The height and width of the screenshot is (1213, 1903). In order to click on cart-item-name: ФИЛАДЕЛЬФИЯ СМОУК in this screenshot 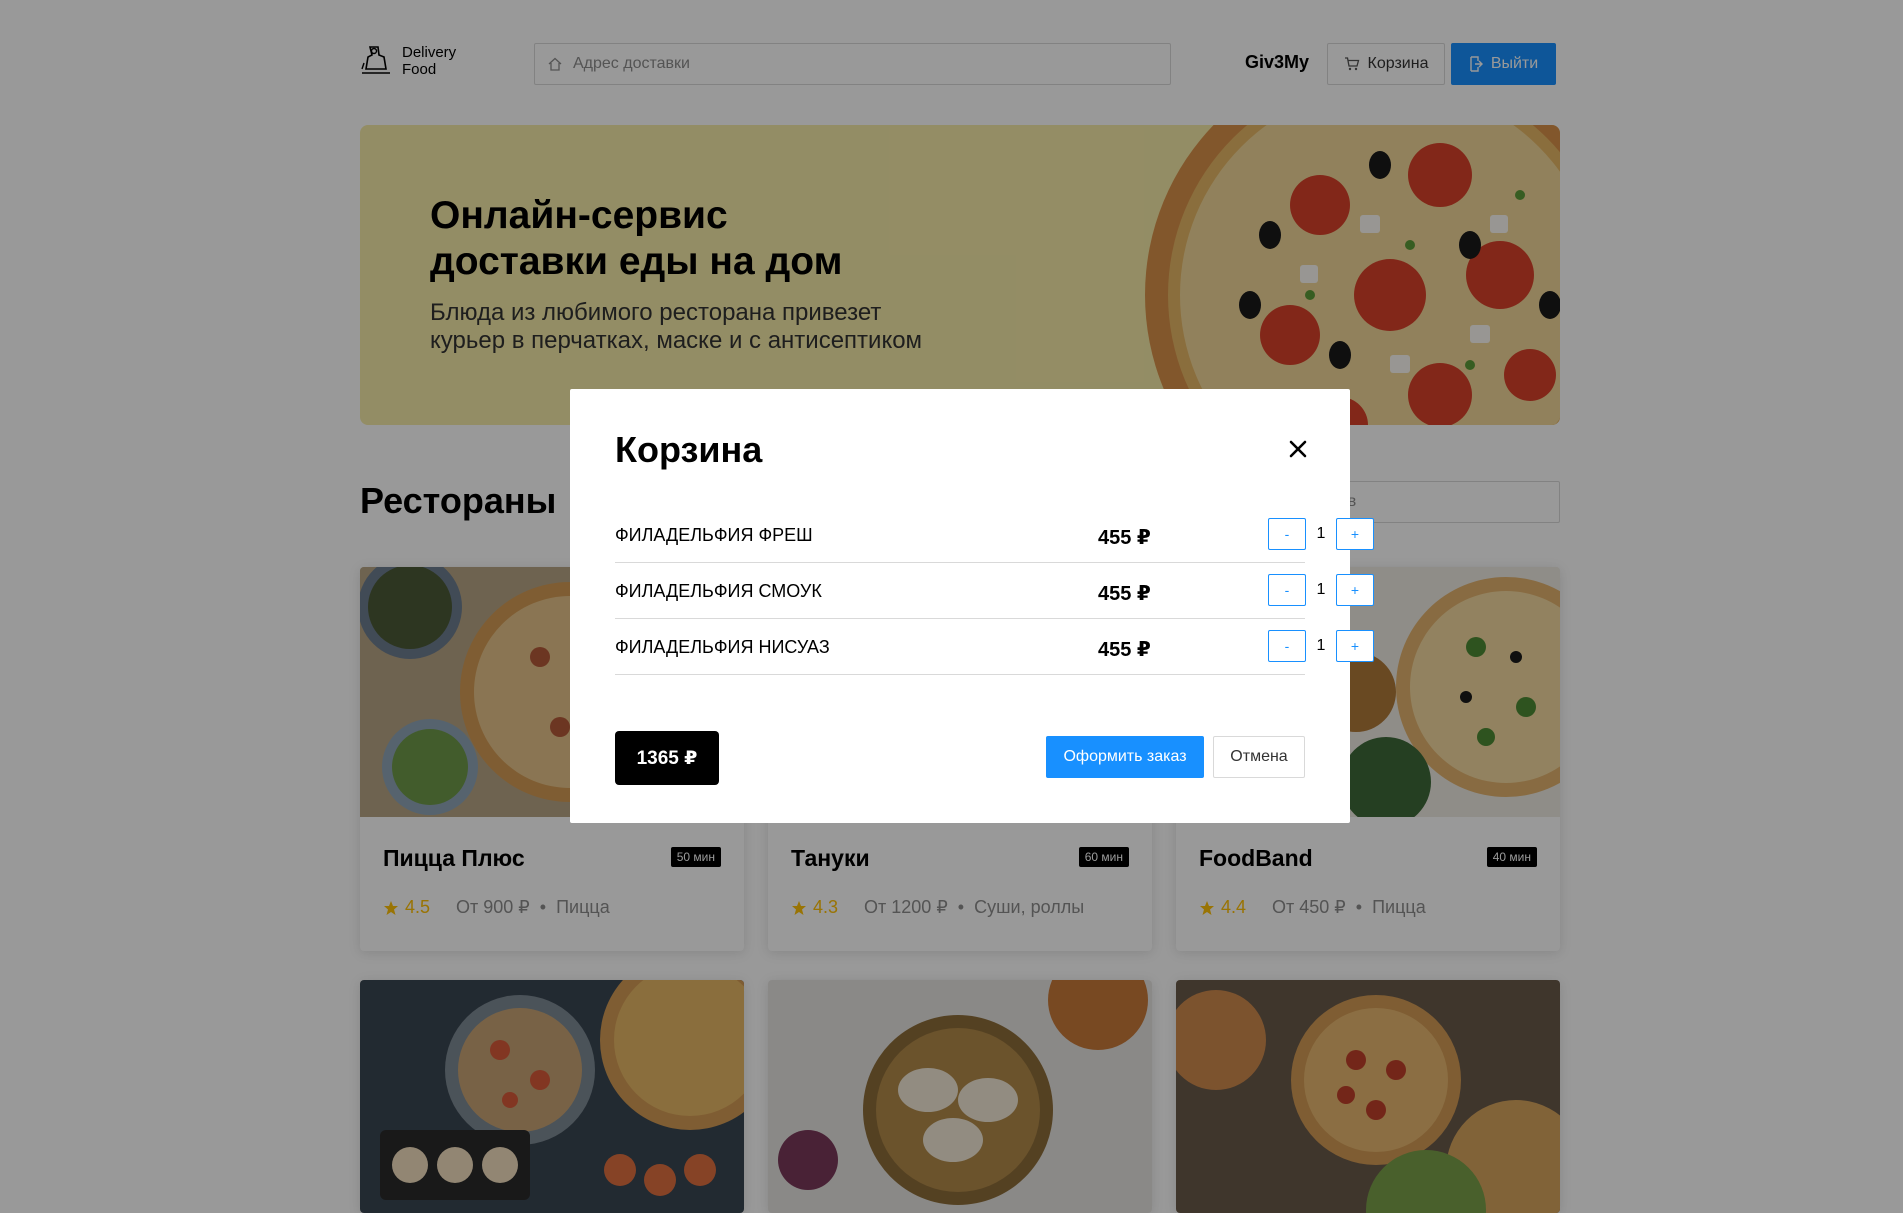, I will do `click(718, 591)`.